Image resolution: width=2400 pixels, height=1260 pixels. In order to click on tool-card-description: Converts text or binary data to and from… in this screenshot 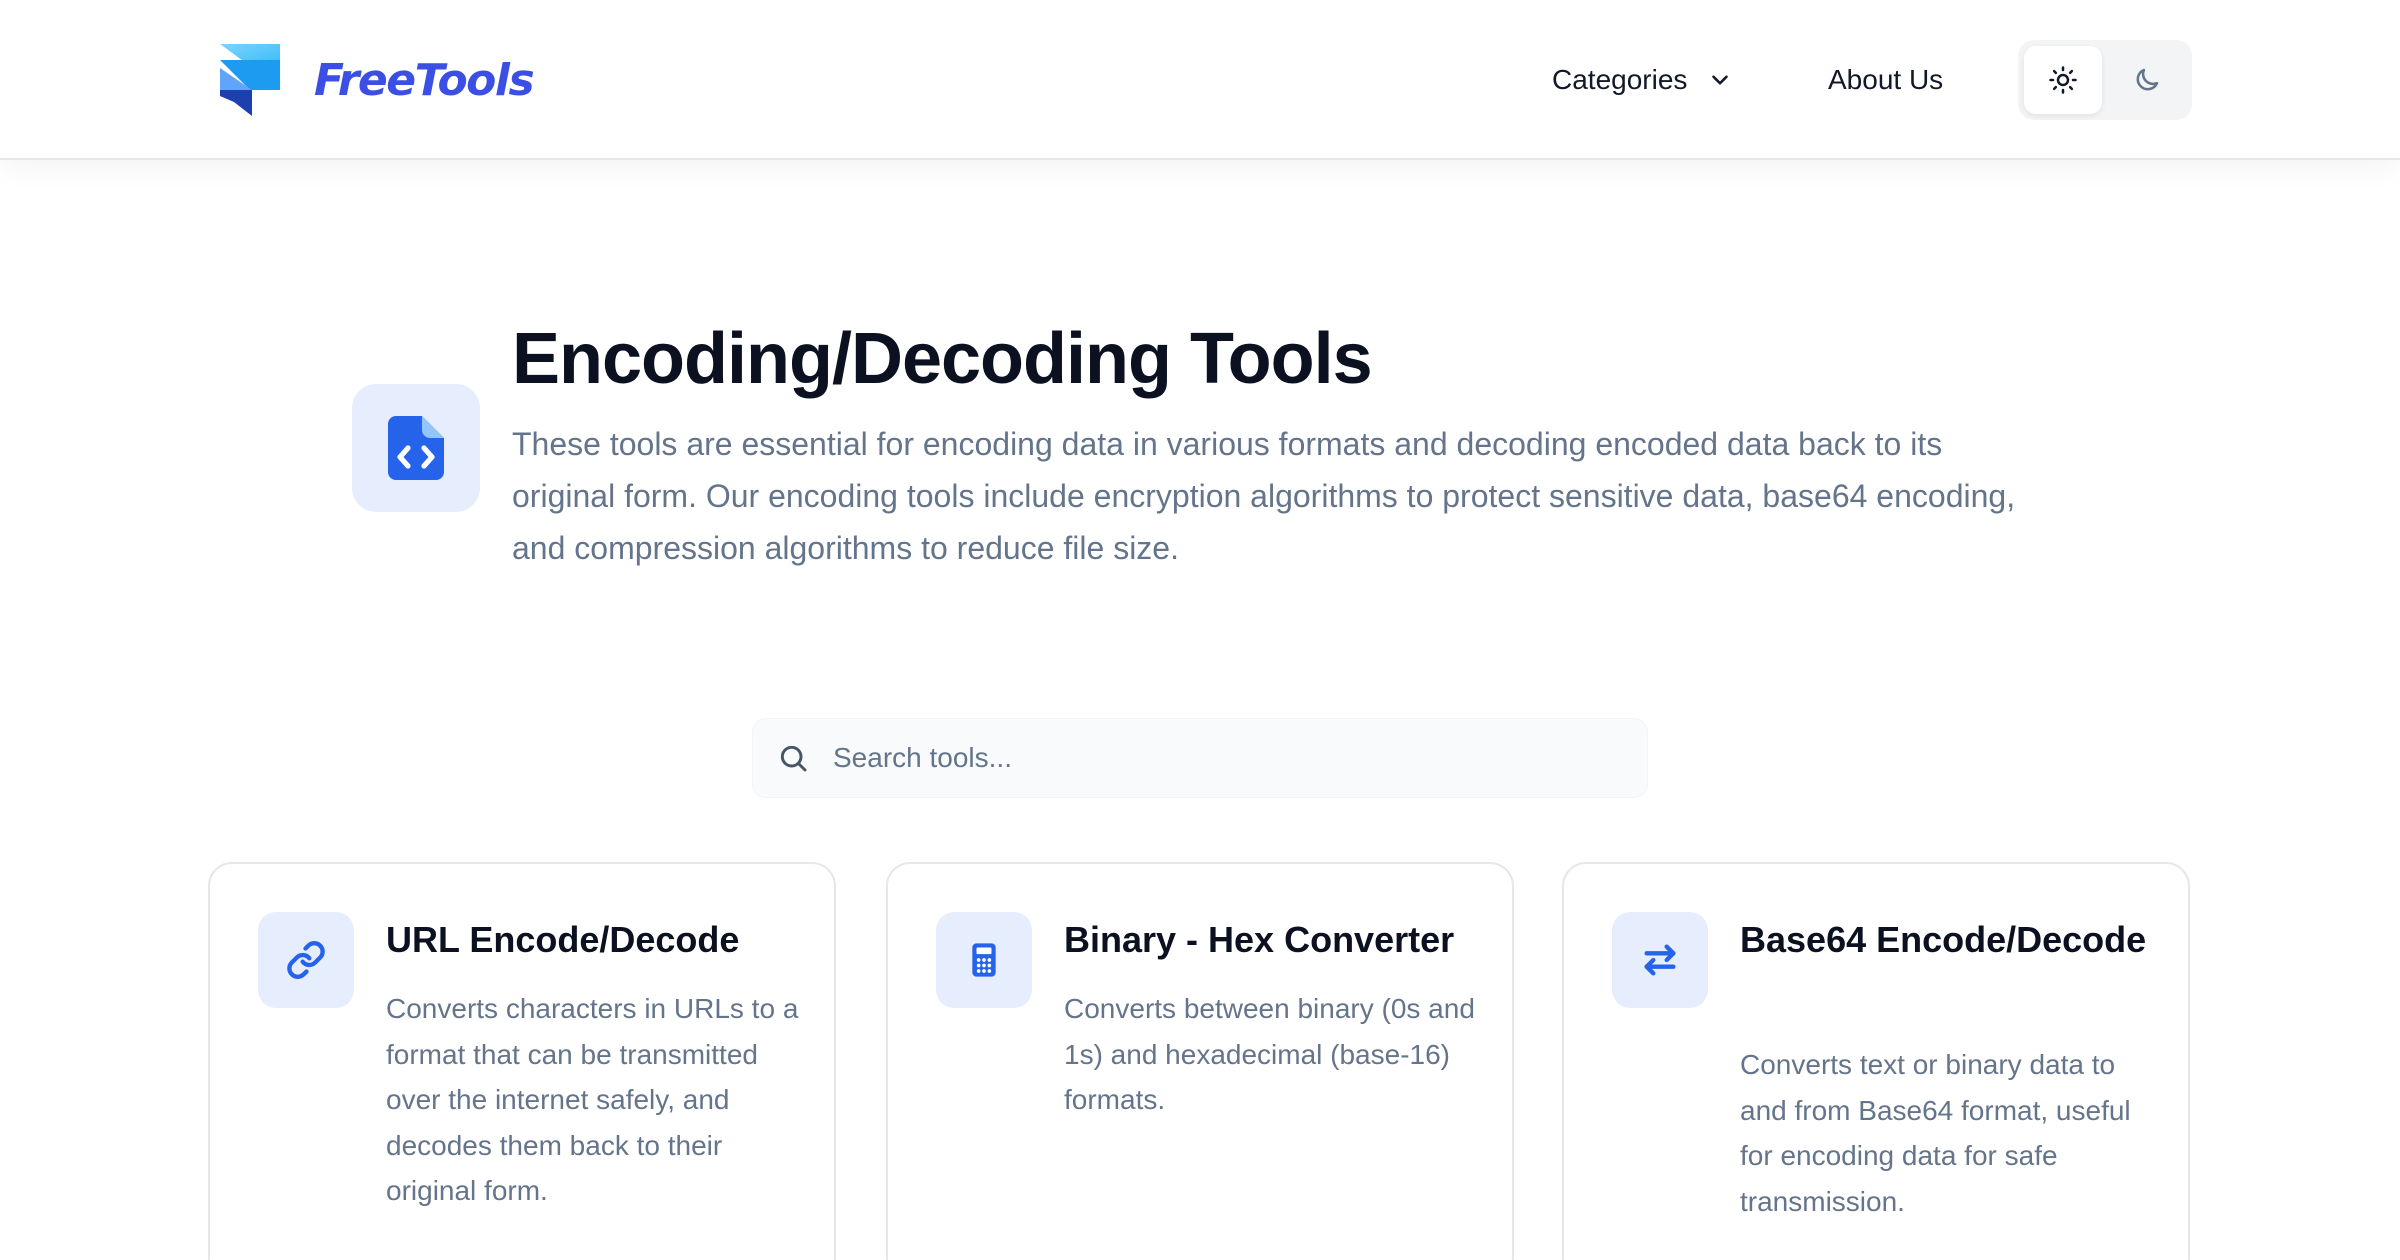, I will do `click(1935, 1133)`.